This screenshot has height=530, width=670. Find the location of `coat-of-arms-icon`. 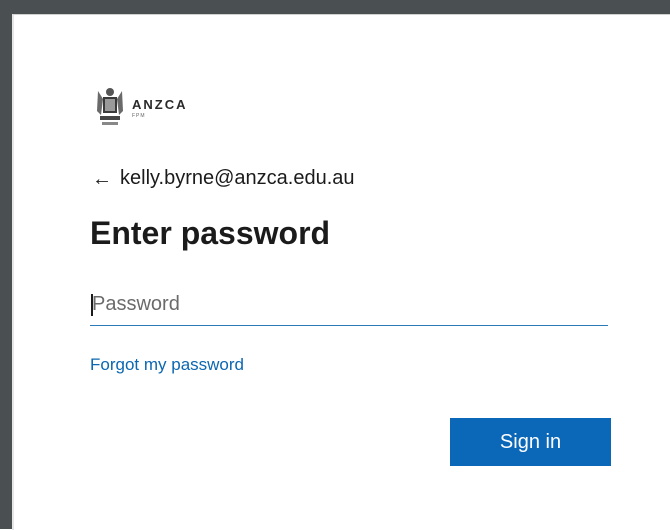

coat-of-arms-icon is located at coordinates (110, 106).